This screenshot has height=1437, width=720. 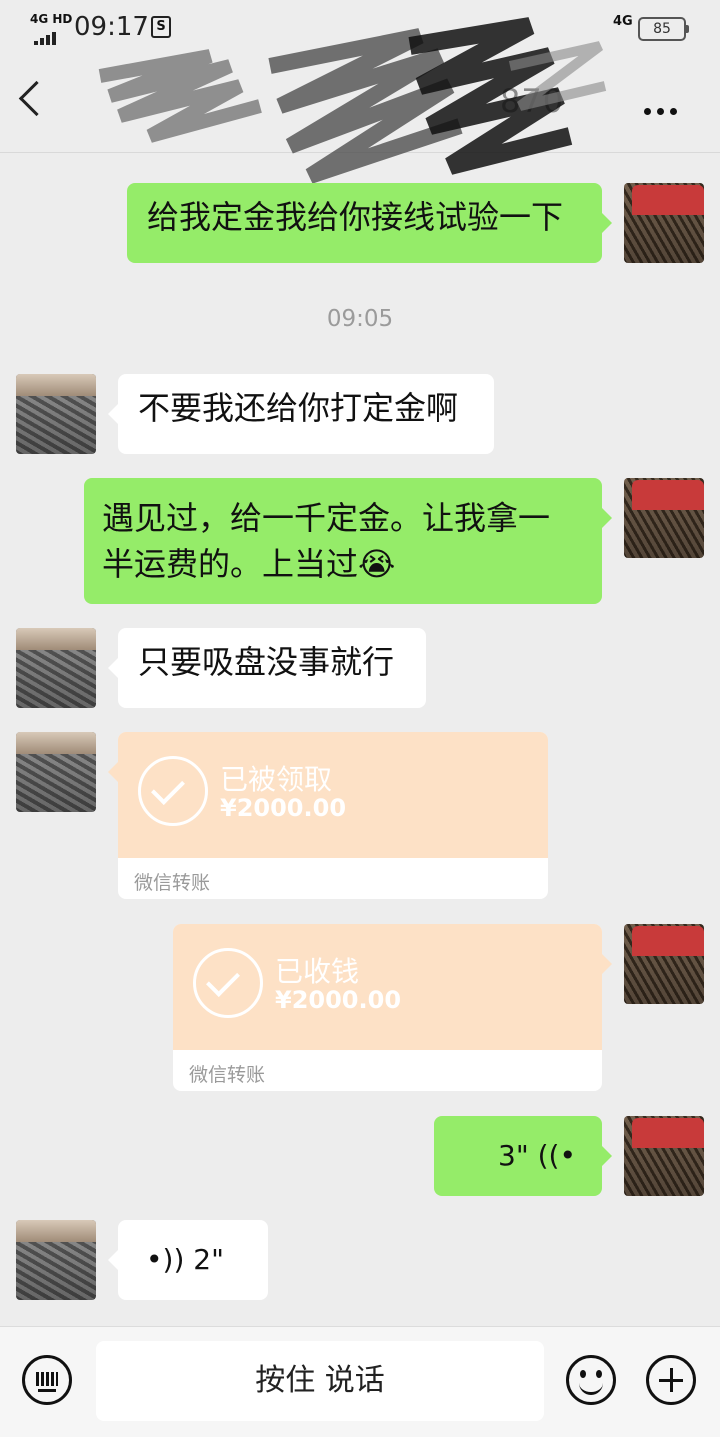 I want to click on message-text-line: 遇见过，给一千定金。让我拿一, so click(x=326, y=518).